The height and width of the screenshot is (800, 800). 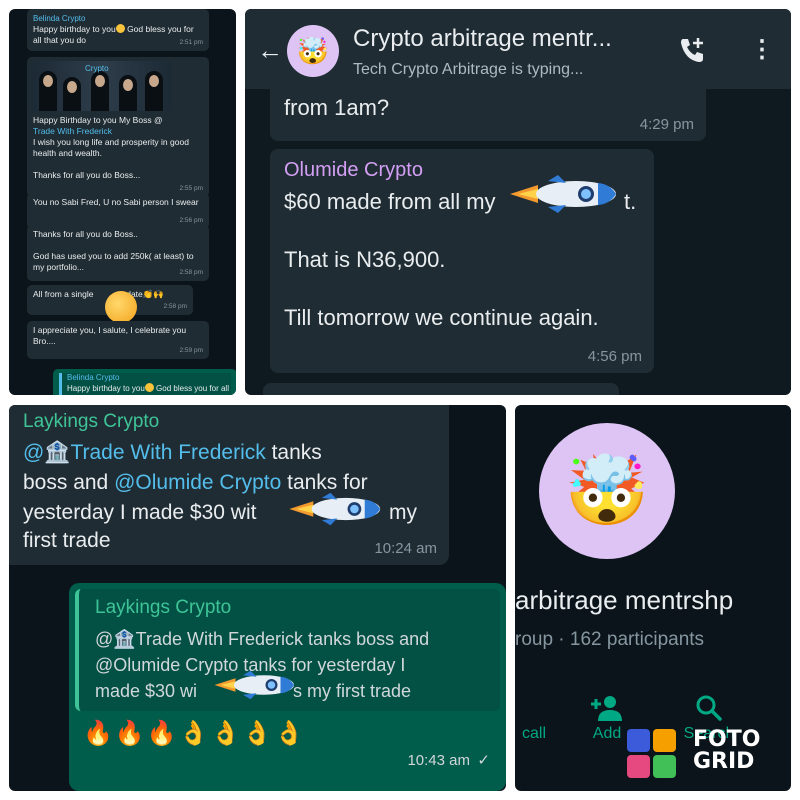 I want to click on message-text: That is N36,900., so click(x=365, y=259).